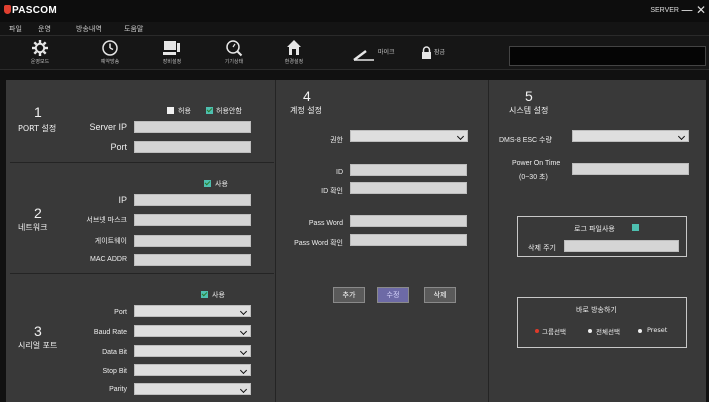 Image resolution: width=709 pixels, height=402 pixels. I want to click on system-section-number: 5, so click(529, 96).